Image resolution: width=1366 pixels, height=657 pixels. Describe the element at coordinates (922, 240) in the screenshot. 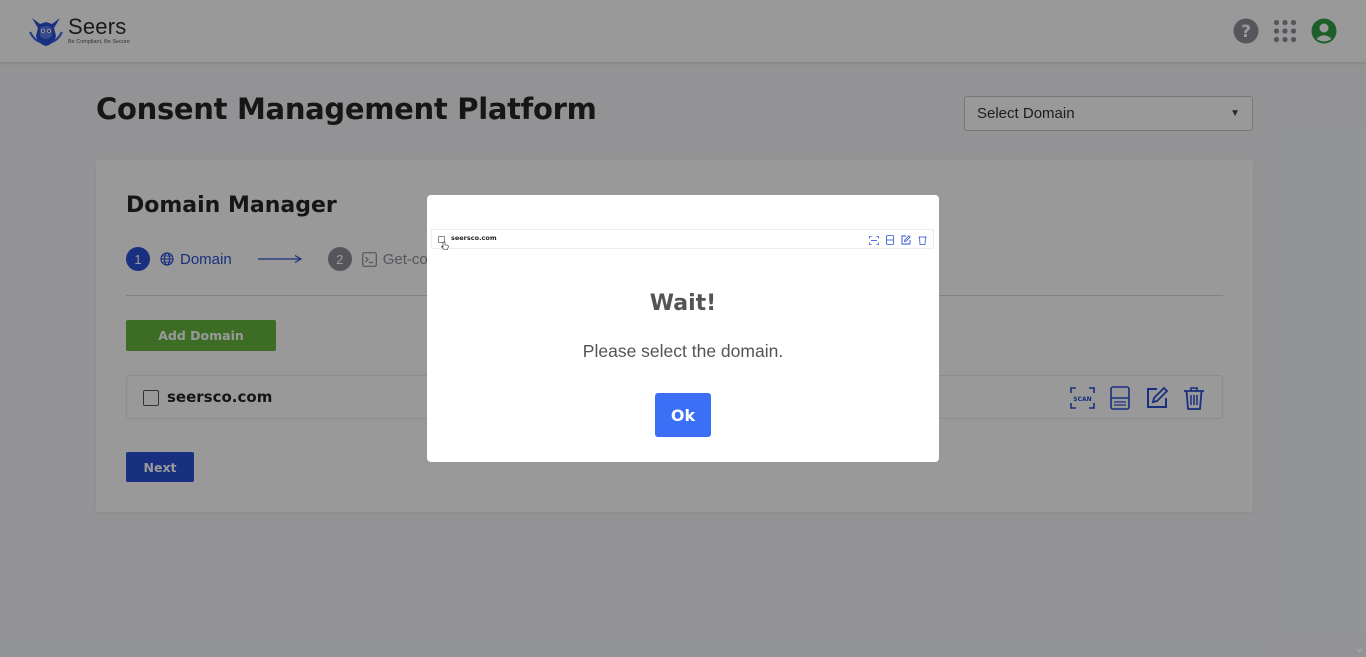

I see `preview-trash-icon` at that location.